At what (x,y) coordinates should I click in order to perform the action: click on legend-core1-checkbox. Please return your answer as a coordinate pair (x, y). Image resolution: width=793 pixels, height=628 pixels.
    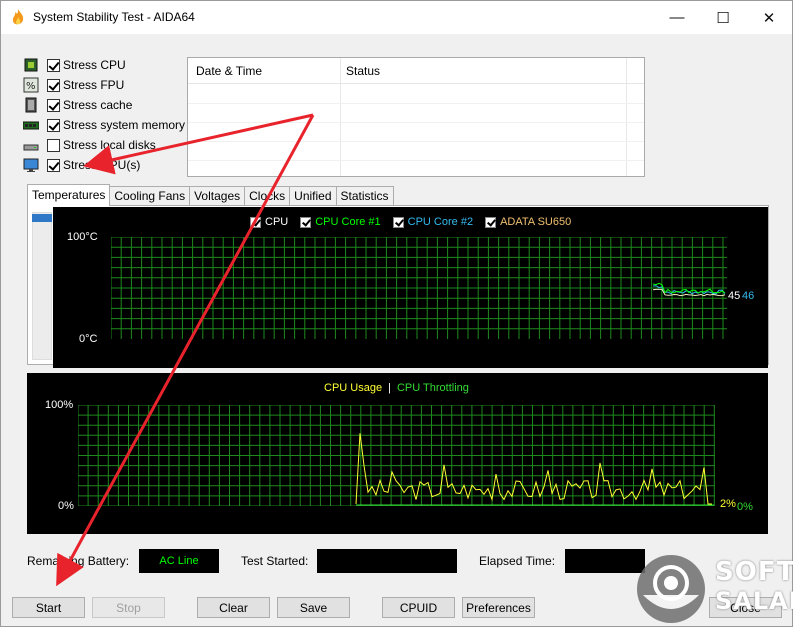
    Looking at the image, I should click on (306, 222).